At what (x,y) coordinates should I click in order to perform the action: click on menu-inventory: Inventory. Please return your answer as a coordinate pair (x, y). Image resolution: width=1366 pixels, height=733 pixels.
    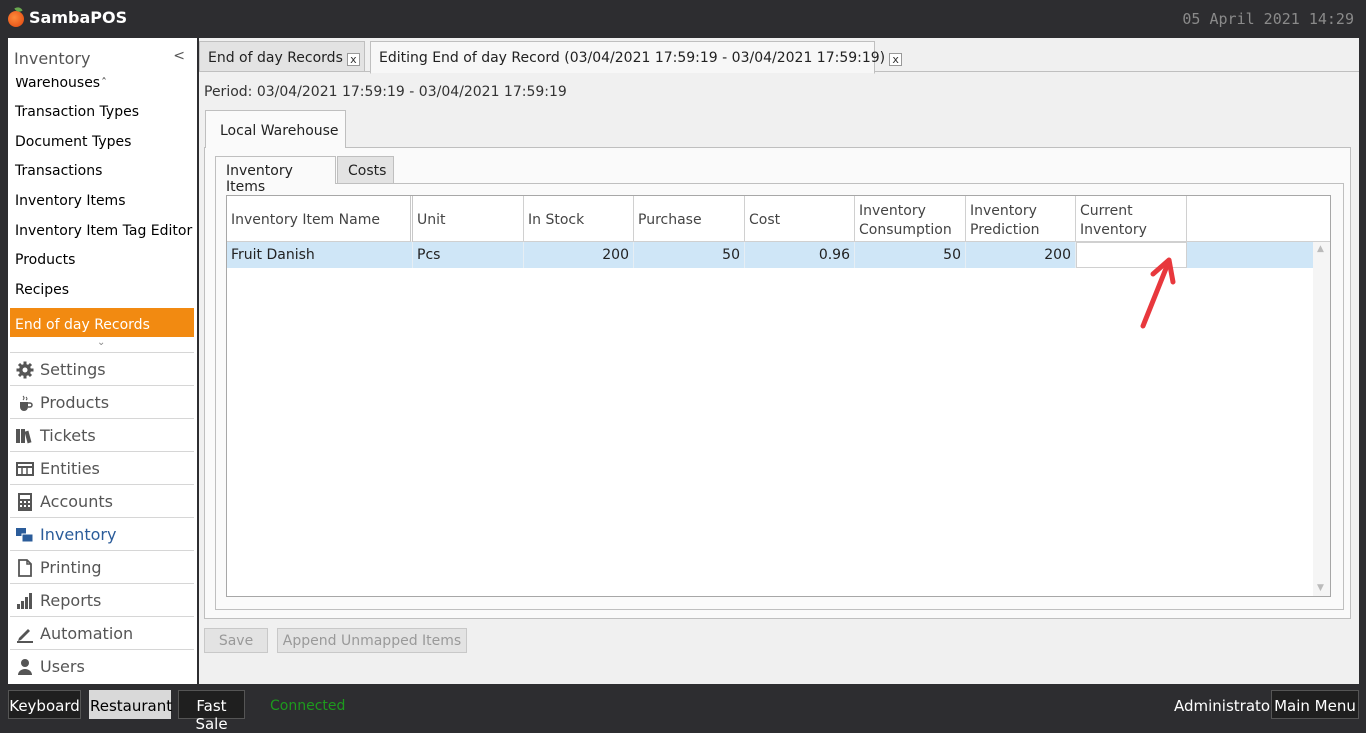
    Looking at the image, I should click on (102, 533).